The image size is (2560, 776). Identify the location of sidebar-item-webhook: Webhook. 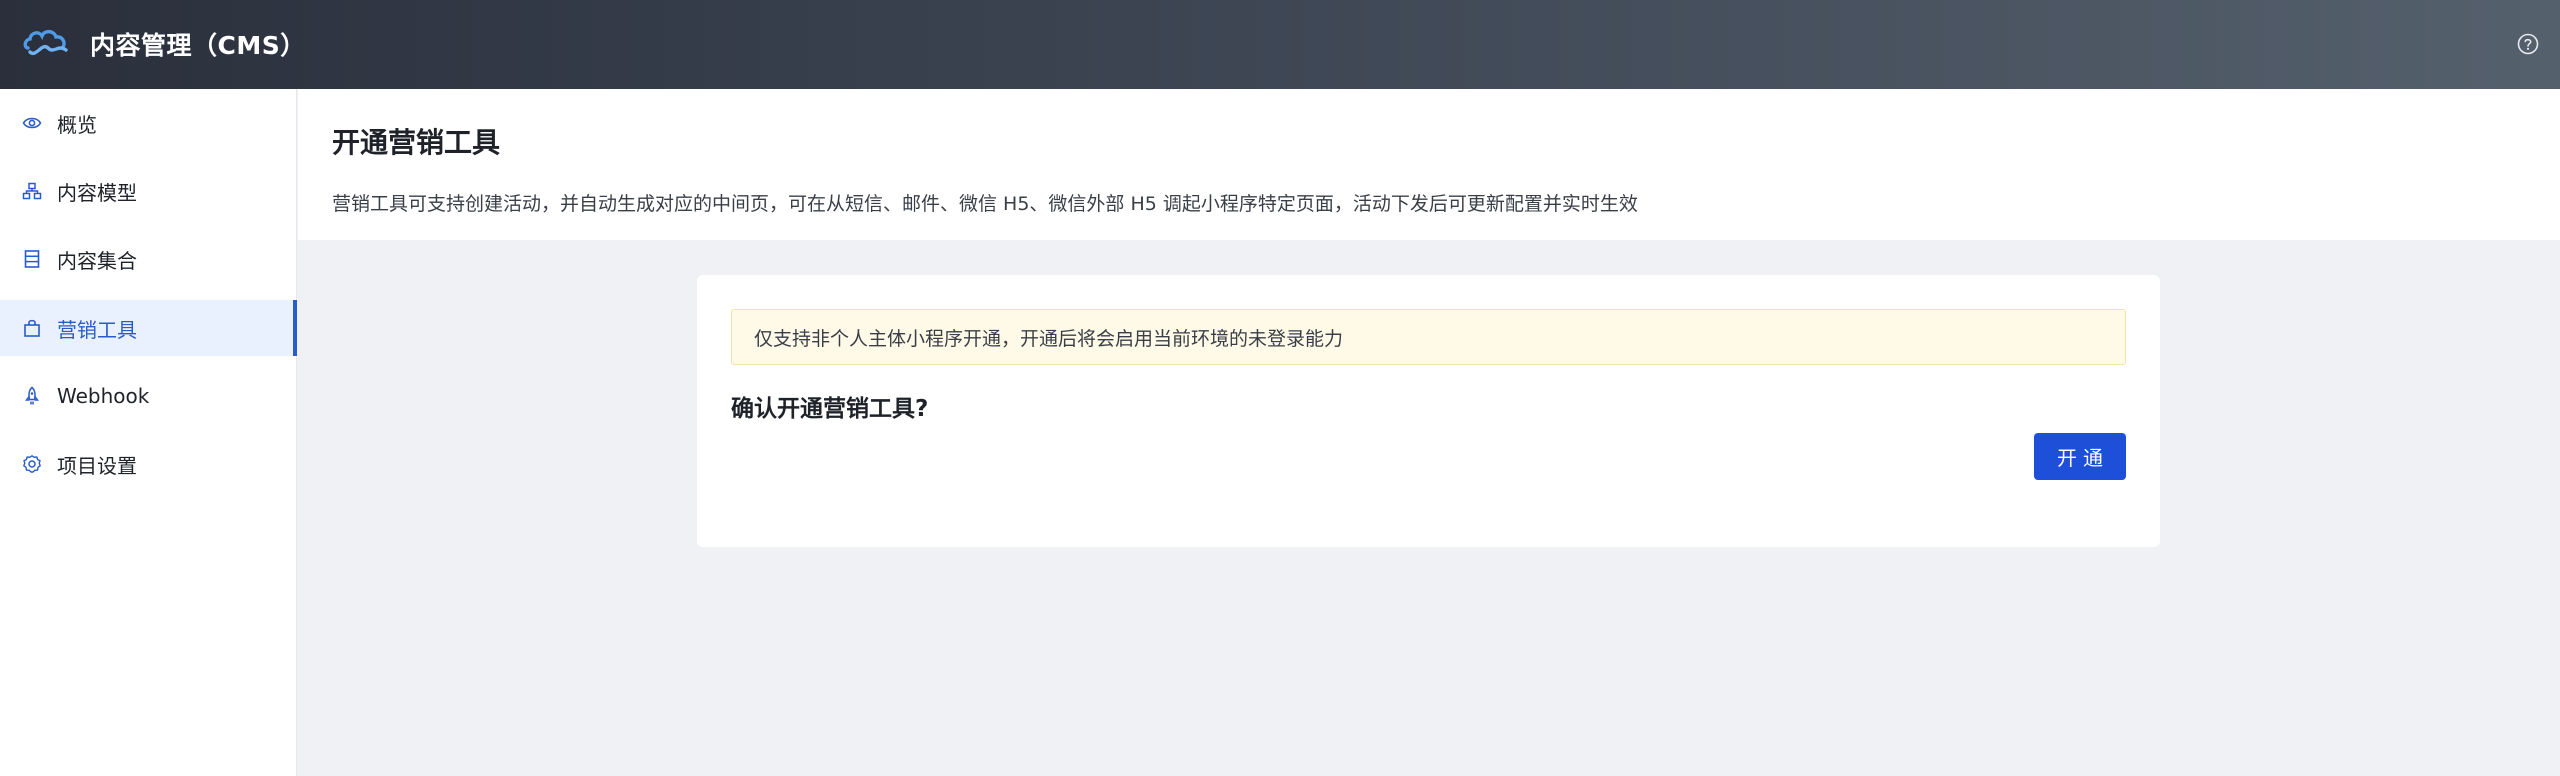
(148, 396).